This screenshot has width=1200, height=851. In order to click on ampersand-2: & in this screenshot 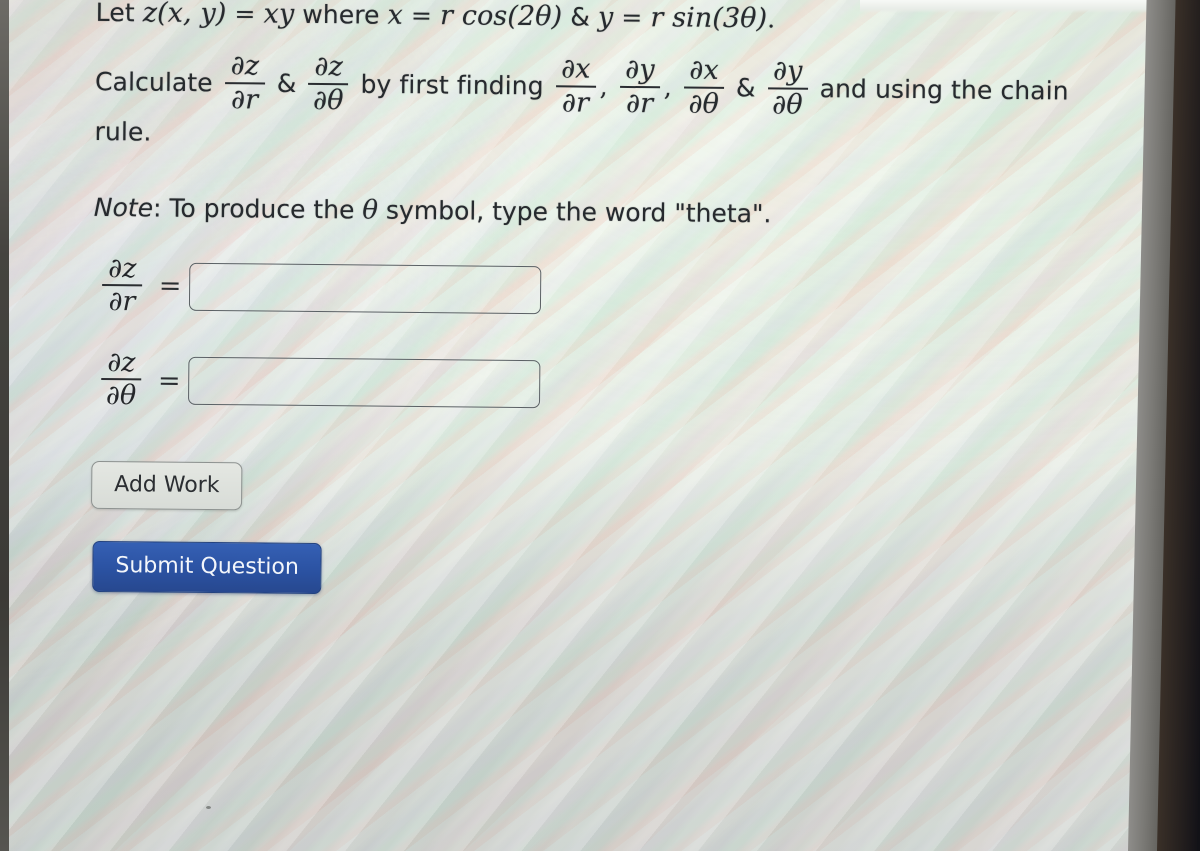, I will do `click(286, 84)`.